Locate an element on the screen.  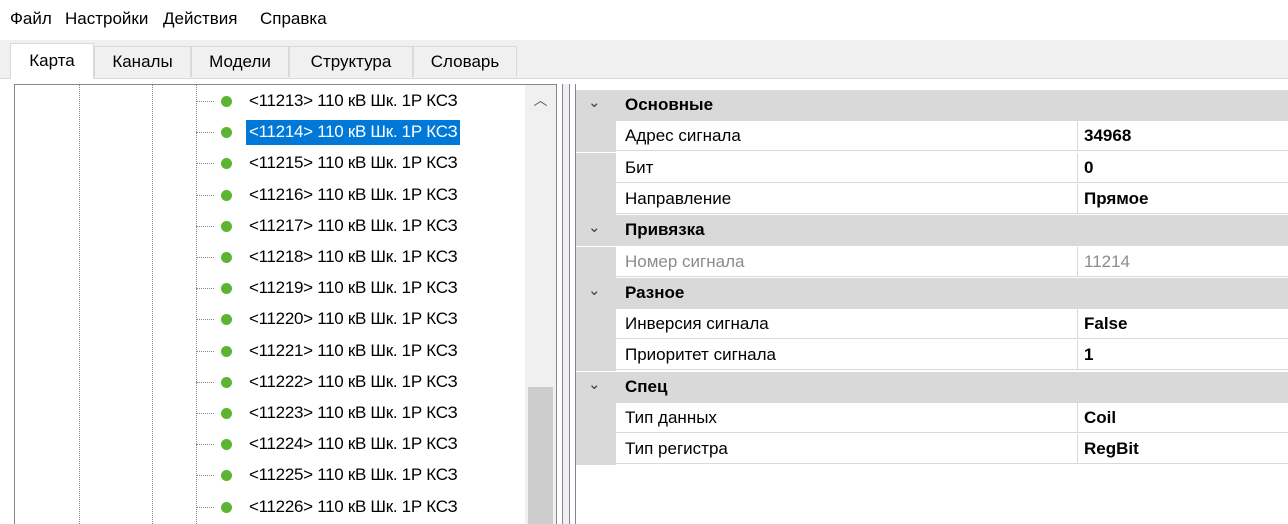
property-row: Номер сигнала 11214 is located at coordinates (932, 262).